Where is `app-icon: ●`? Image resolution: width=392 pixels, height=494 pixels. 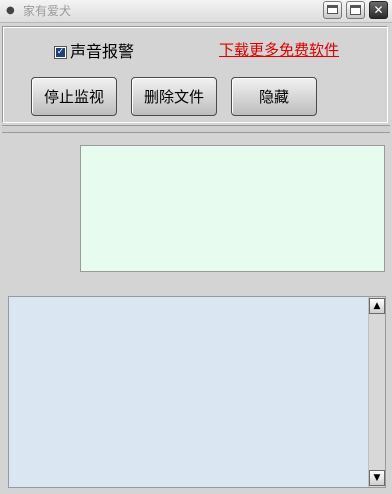
app-icon: ● is located at coordinates (10, 10).